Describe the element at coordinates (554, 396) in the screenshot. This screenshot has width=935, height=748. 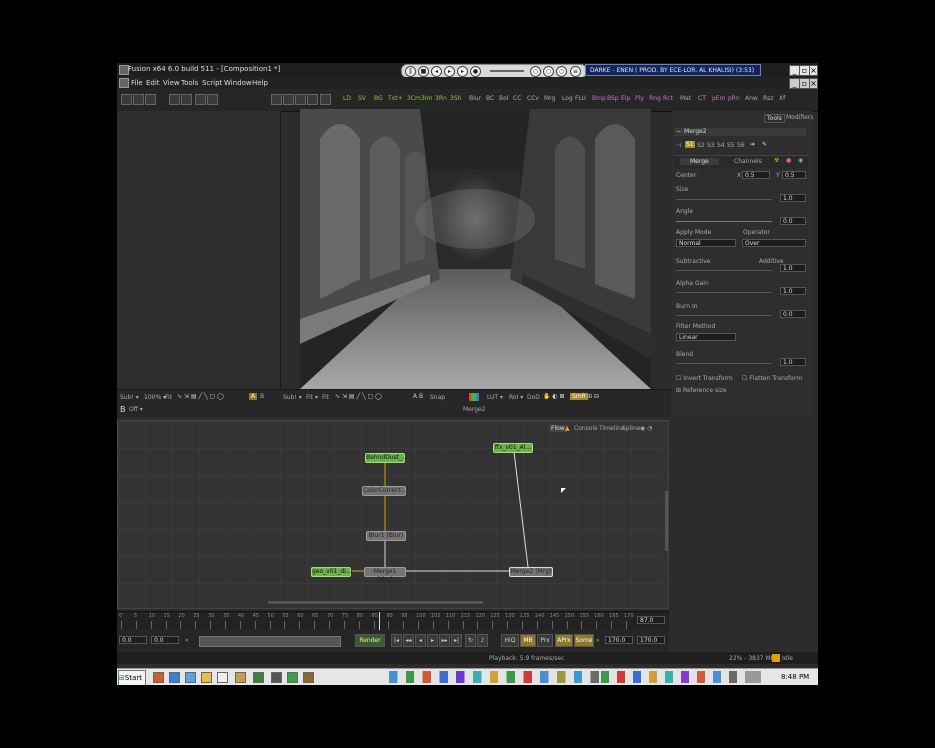
I see `viewer-icons: ✋ ◐ ⊠` at that location.